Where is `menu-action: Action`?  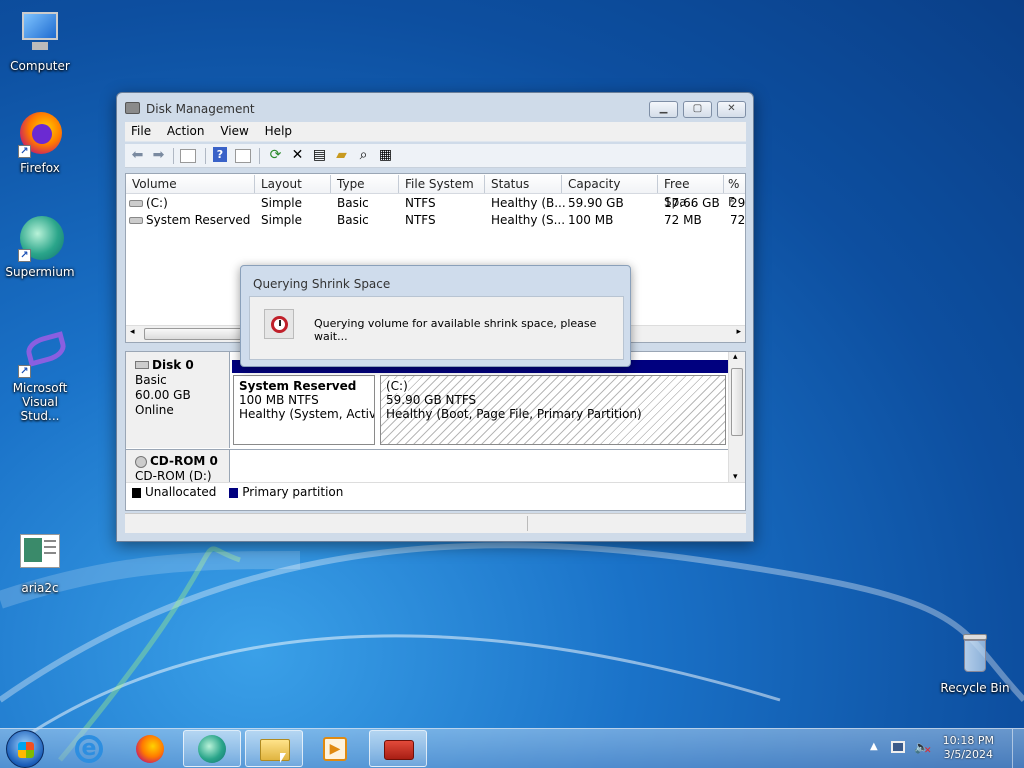 menu-action: Action is located at coordinates (186, 131).